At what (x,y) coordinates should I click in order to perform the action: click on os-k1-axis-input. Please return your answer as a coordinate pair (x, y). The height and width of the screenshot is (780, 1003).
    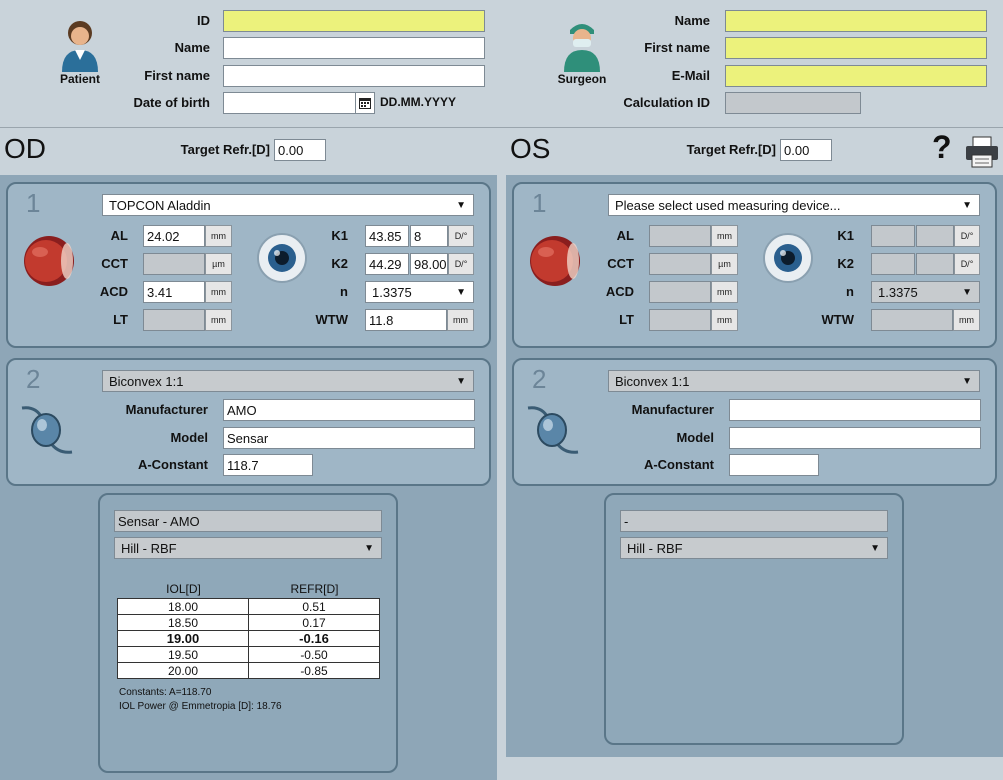
    Looking at the image, I should click on (935, 236).